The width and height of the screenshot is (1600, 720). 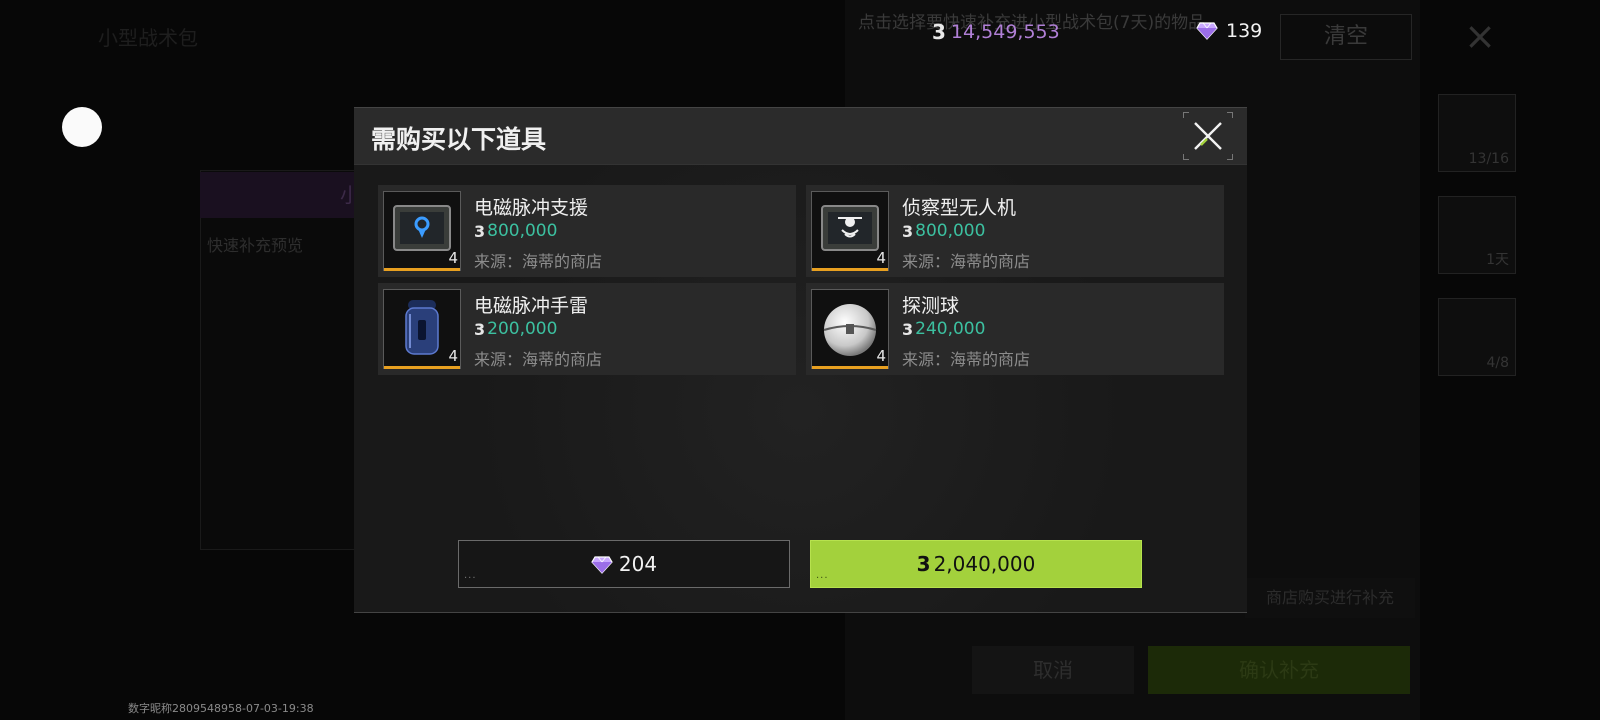 What do you see at coordinates (638, 564) in the screenshot?
I see `gem-cost-value: 204` at bounding box center [638, 564].